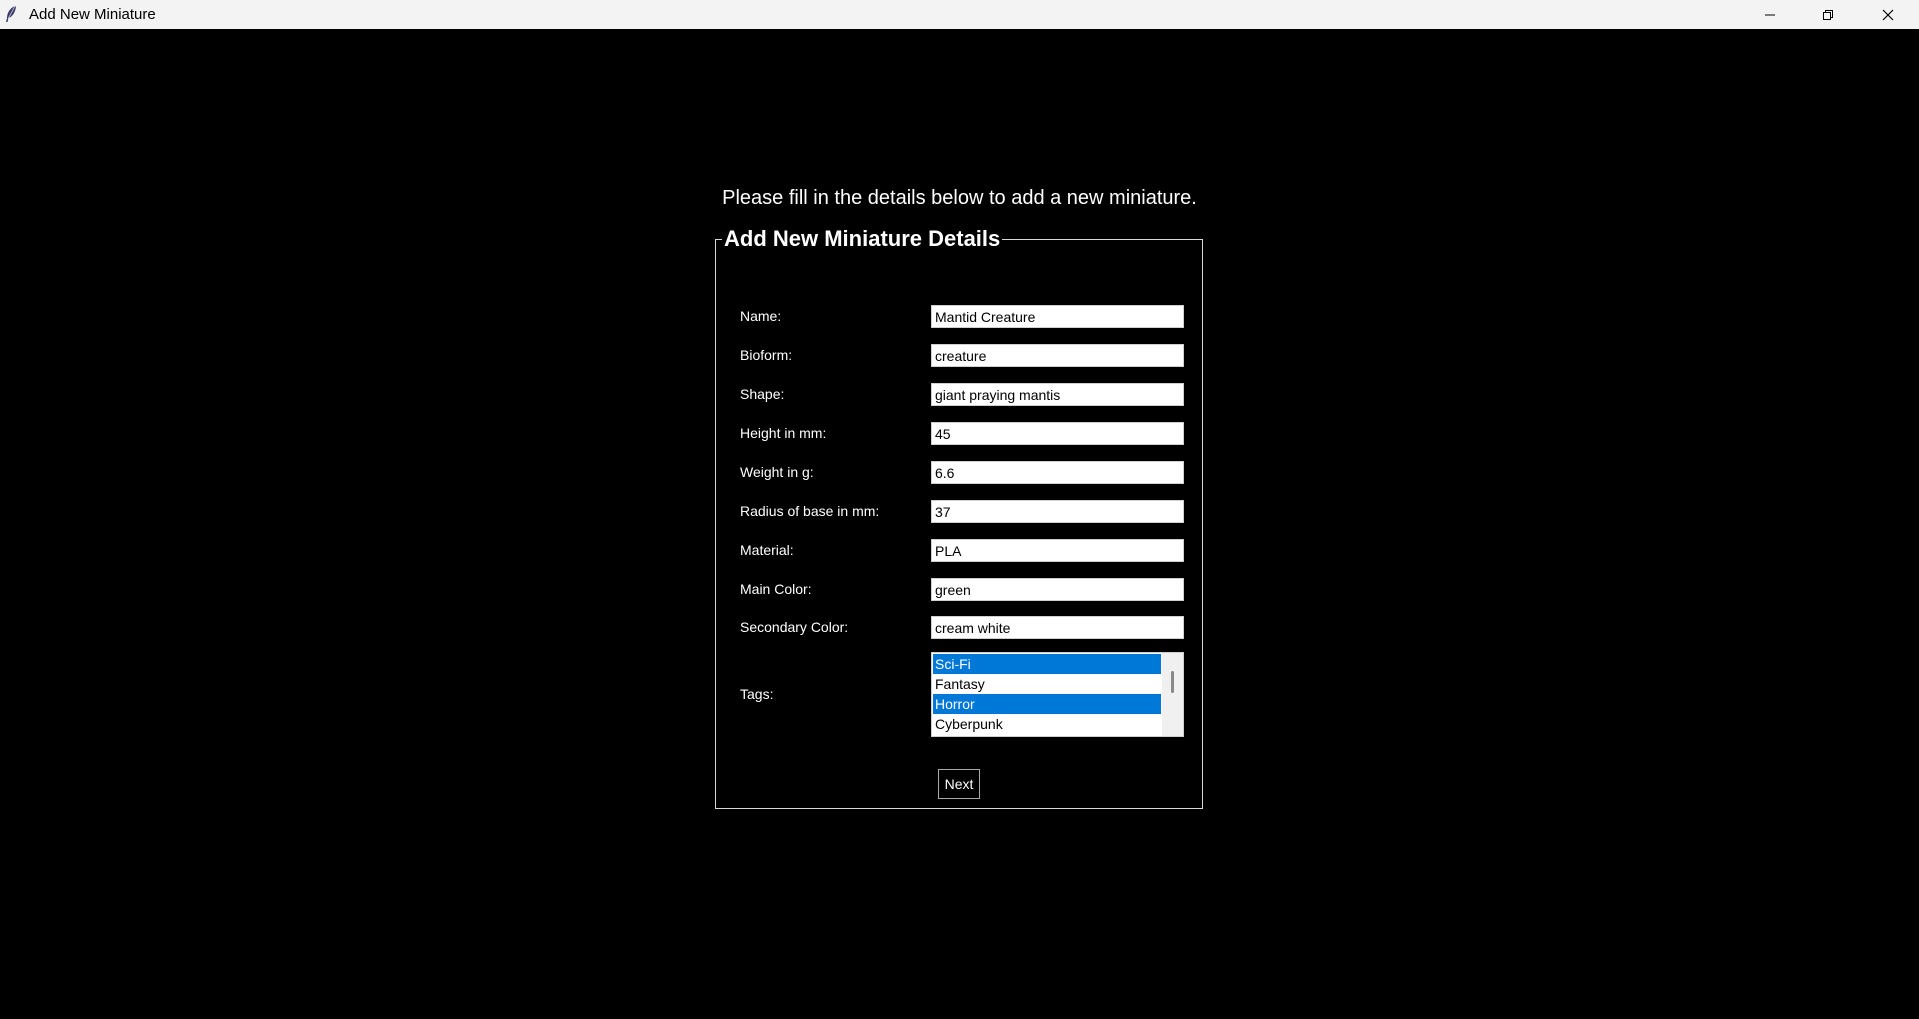 The image size is (1919, 1019). I want to click on tags-listbox: Sci-Fi Fantasy Horror Cyberpunk, so click(1057, 694).